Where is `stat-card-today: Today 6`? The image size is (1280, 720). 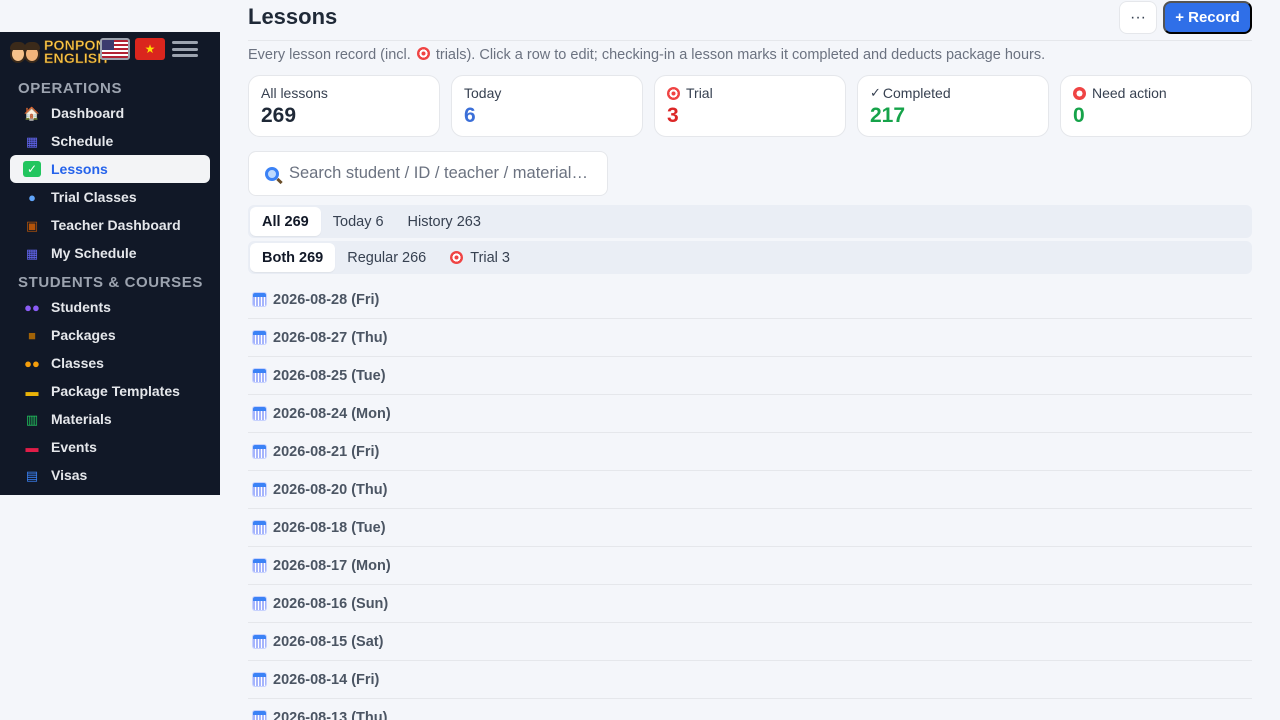
stat-card-today: Today 6 is located at coordinates (547, 106).